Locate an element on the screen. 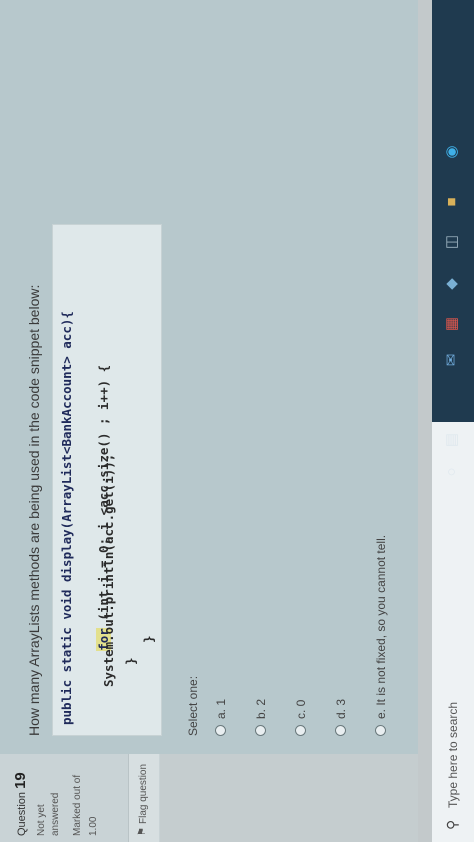  option-c-label: c. 0 is located at coordinates (301, 709).